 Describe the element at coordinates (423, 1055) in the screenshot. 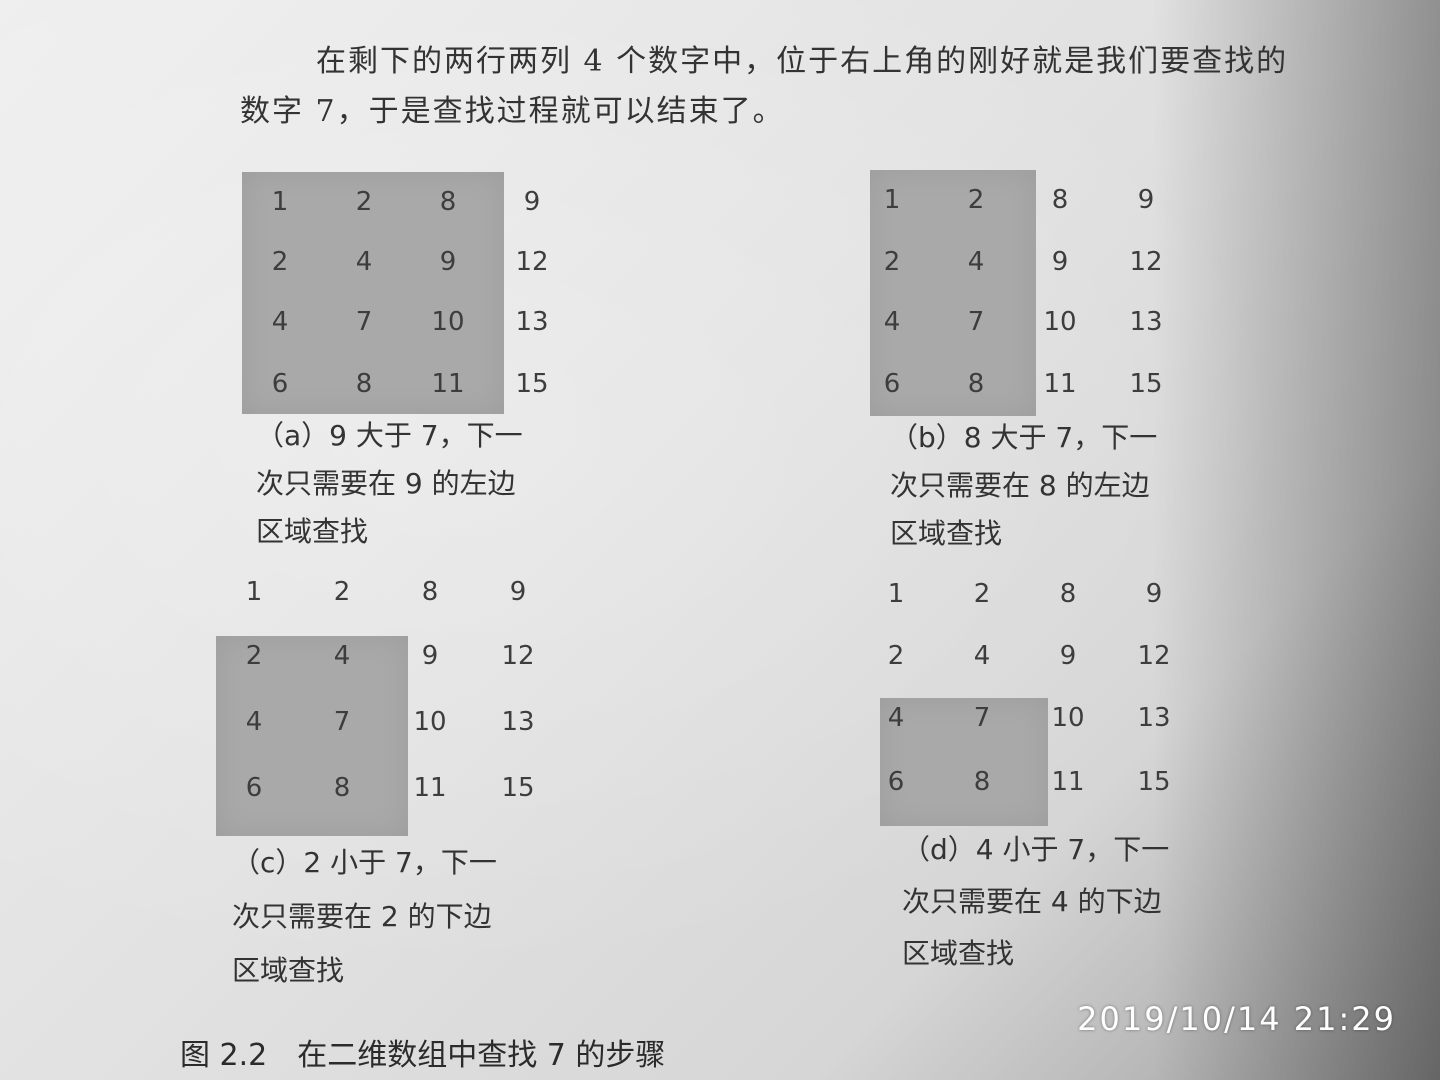

I see `figure-title: 图 2.2 在二维数组中查找 7 的步骤` at that location.